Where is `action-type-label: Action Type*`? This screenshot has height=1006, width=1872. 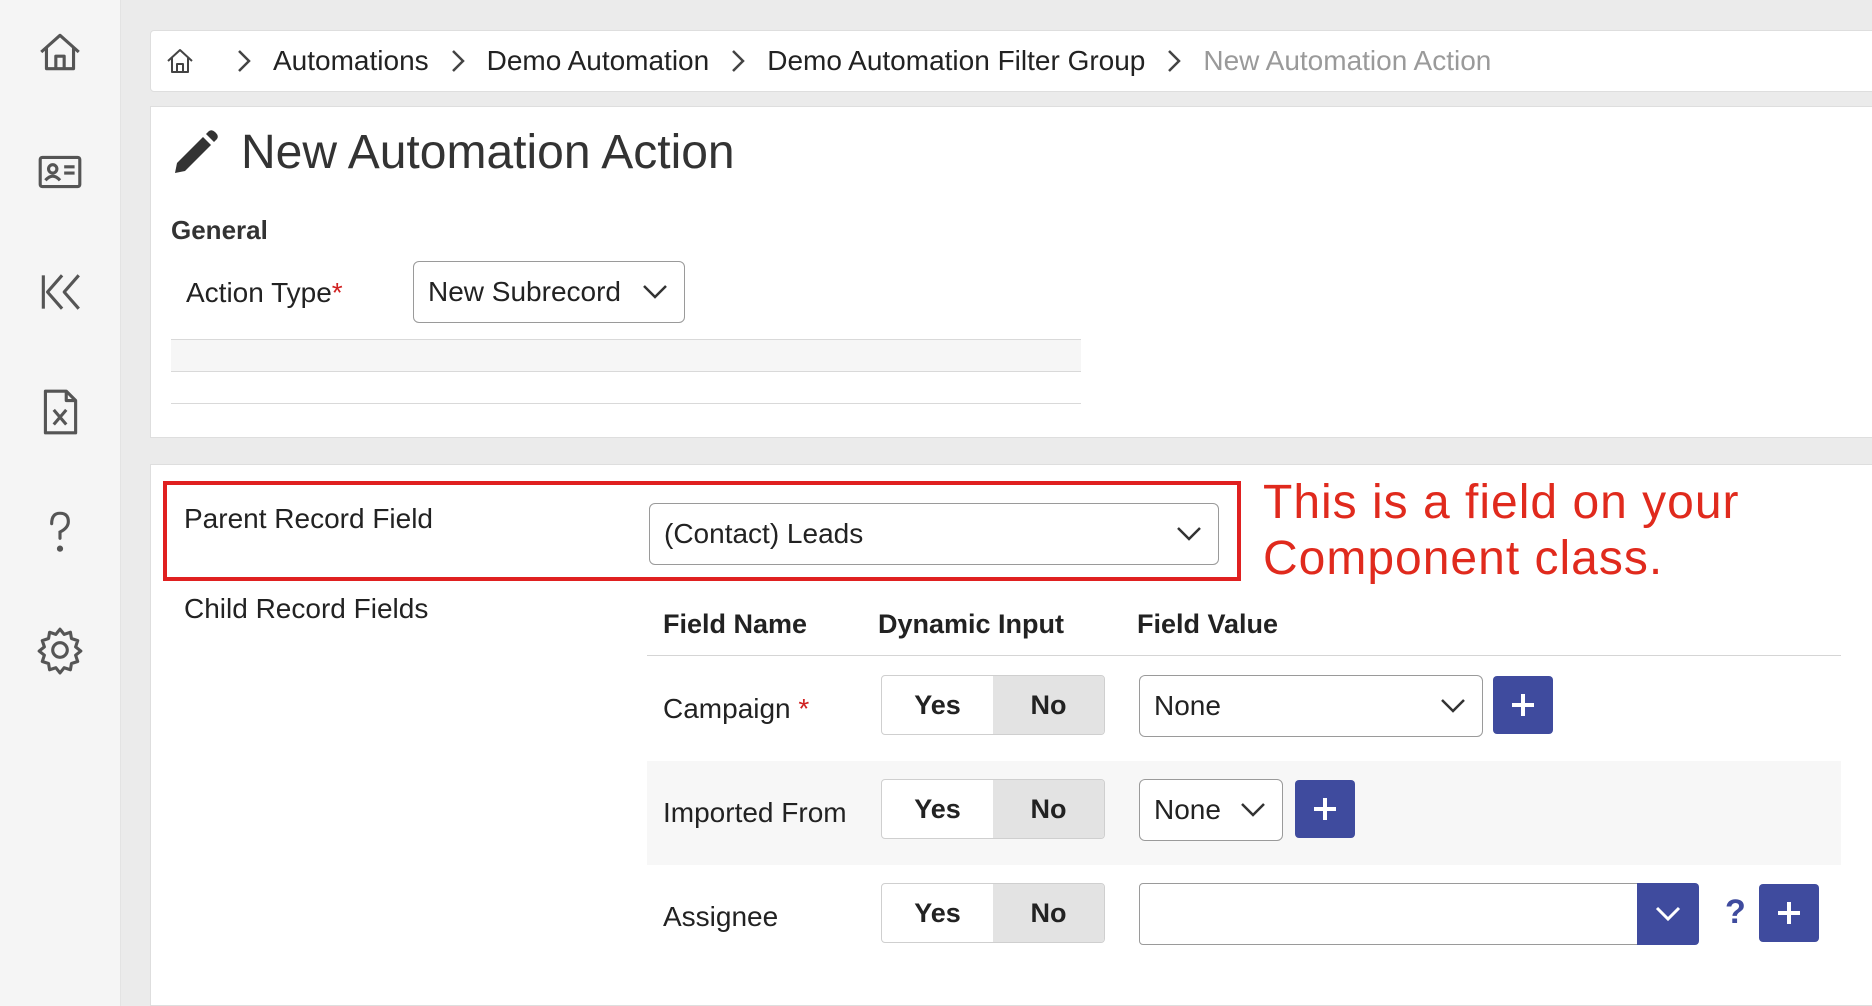
action-type-label: Action Type* is located at coordinates (264, 293).